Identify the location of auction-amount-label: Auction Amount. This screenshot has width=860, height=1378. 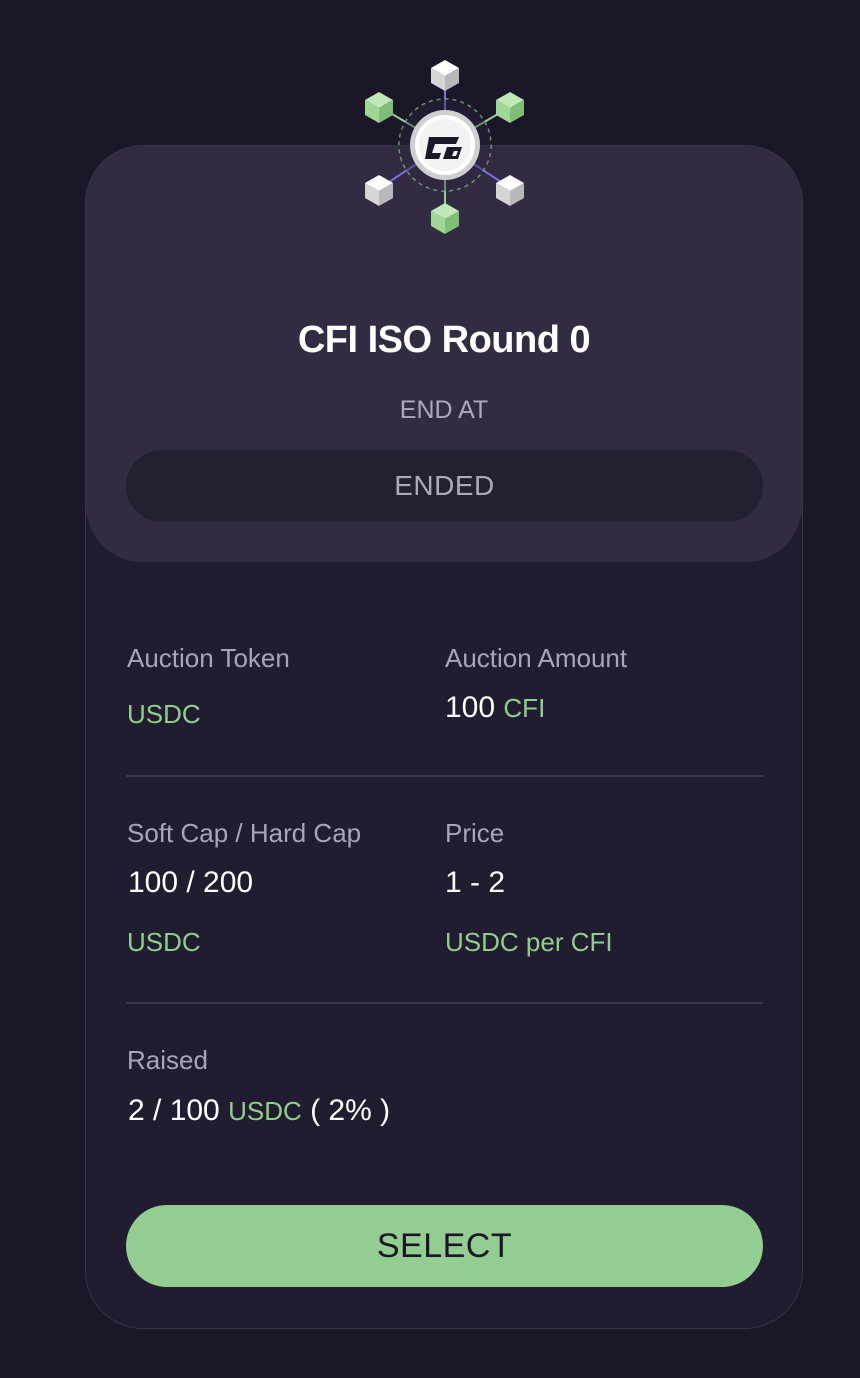
(536, 658).